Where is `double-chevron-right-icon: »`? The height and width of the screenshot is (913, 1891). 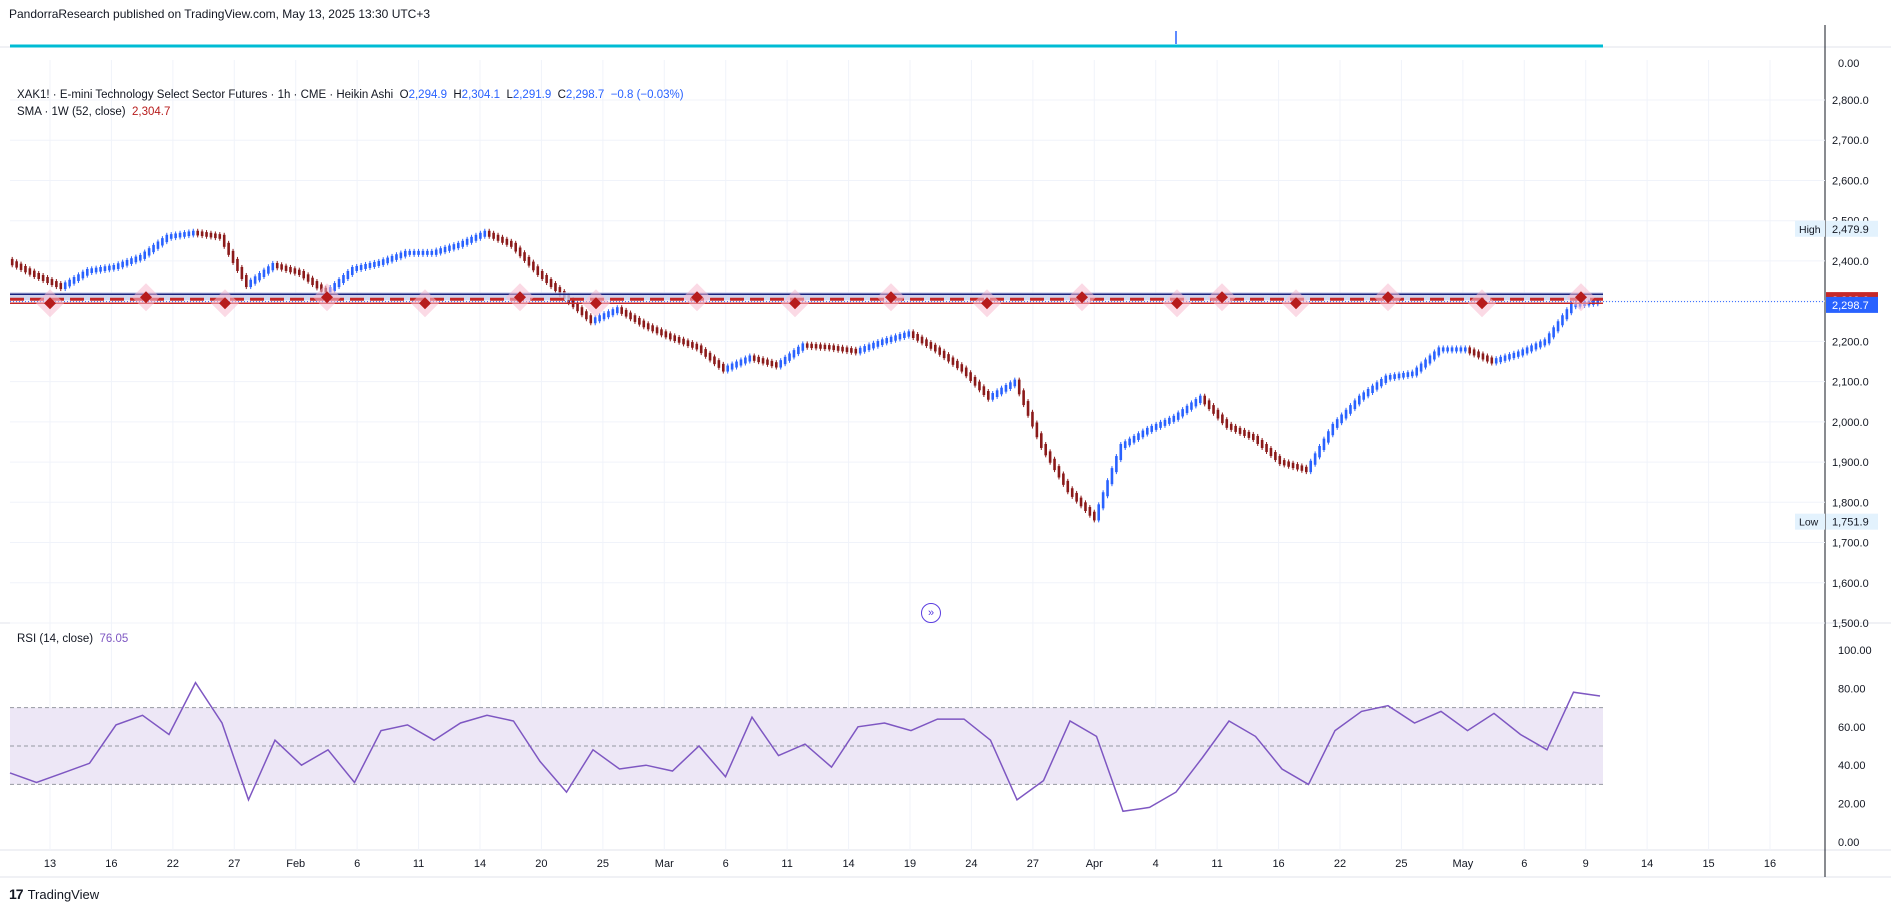 double-chevron-right-icon: » is located at coordinates (931, 613).